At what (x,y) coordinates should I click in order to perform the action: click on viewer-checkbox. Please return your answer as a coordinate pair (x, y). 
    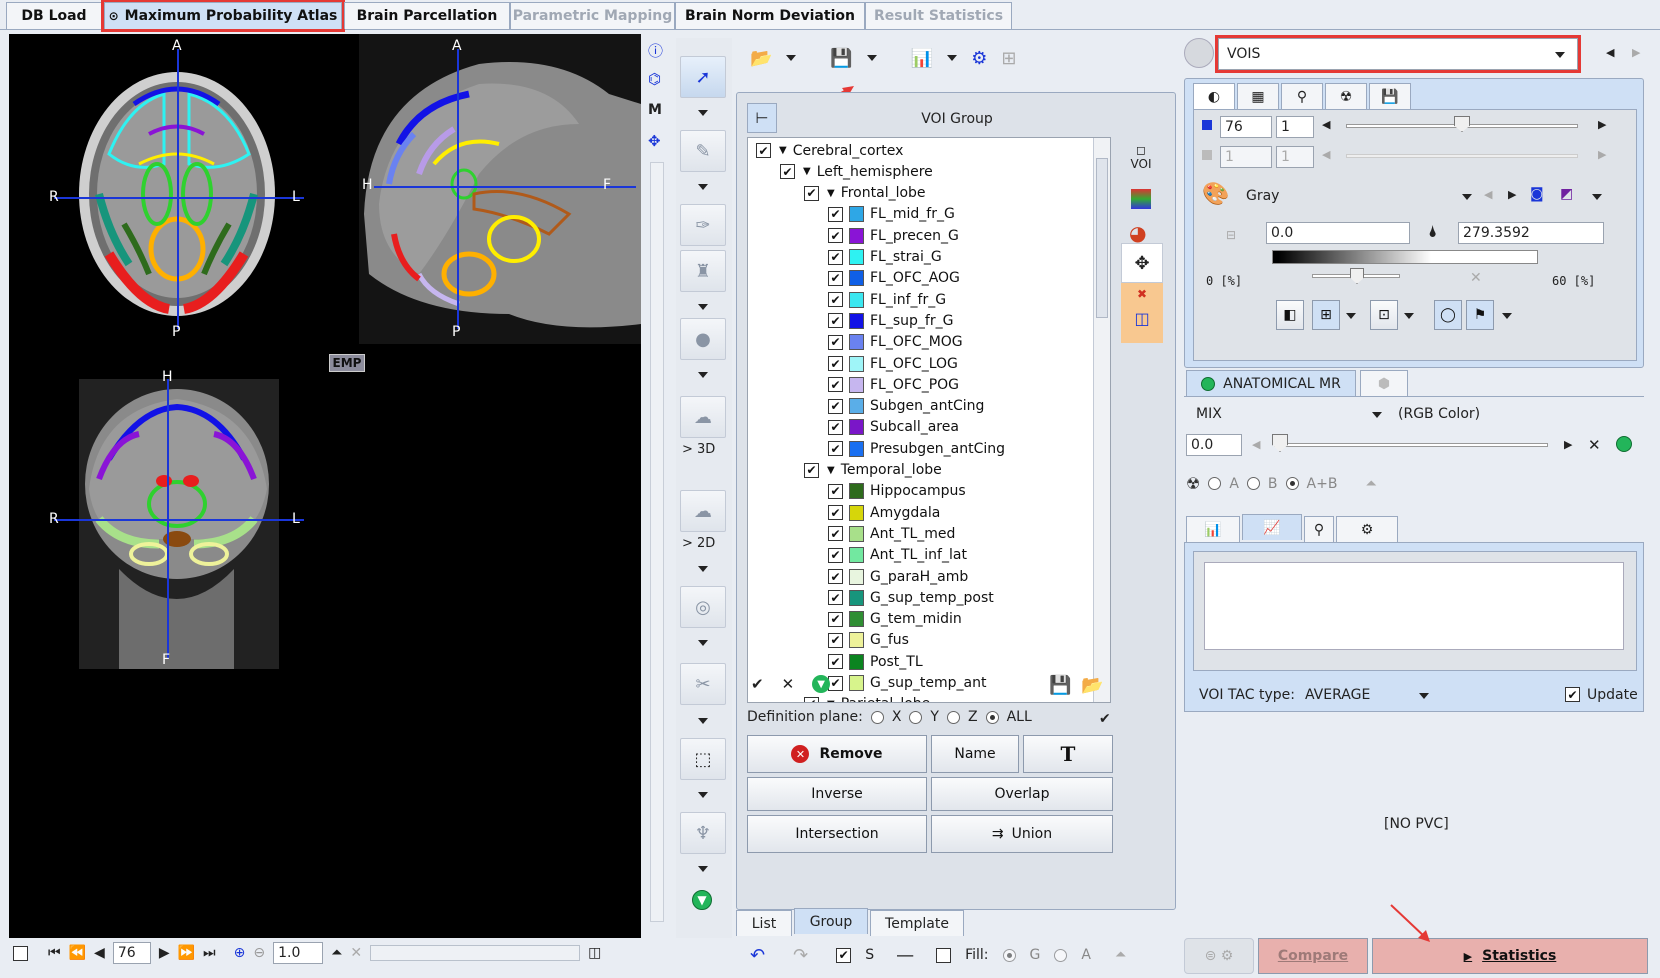
    Looking at the image, I should click on (20, 953).